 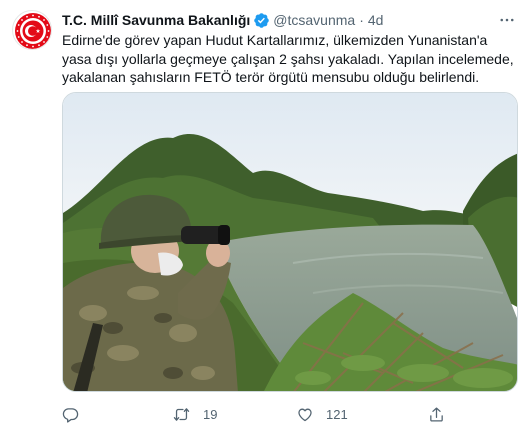 What do you see at coordinates (210, 414) in the screenshot?
I see `retweet-count: 19` at bounding box center [210, 414].